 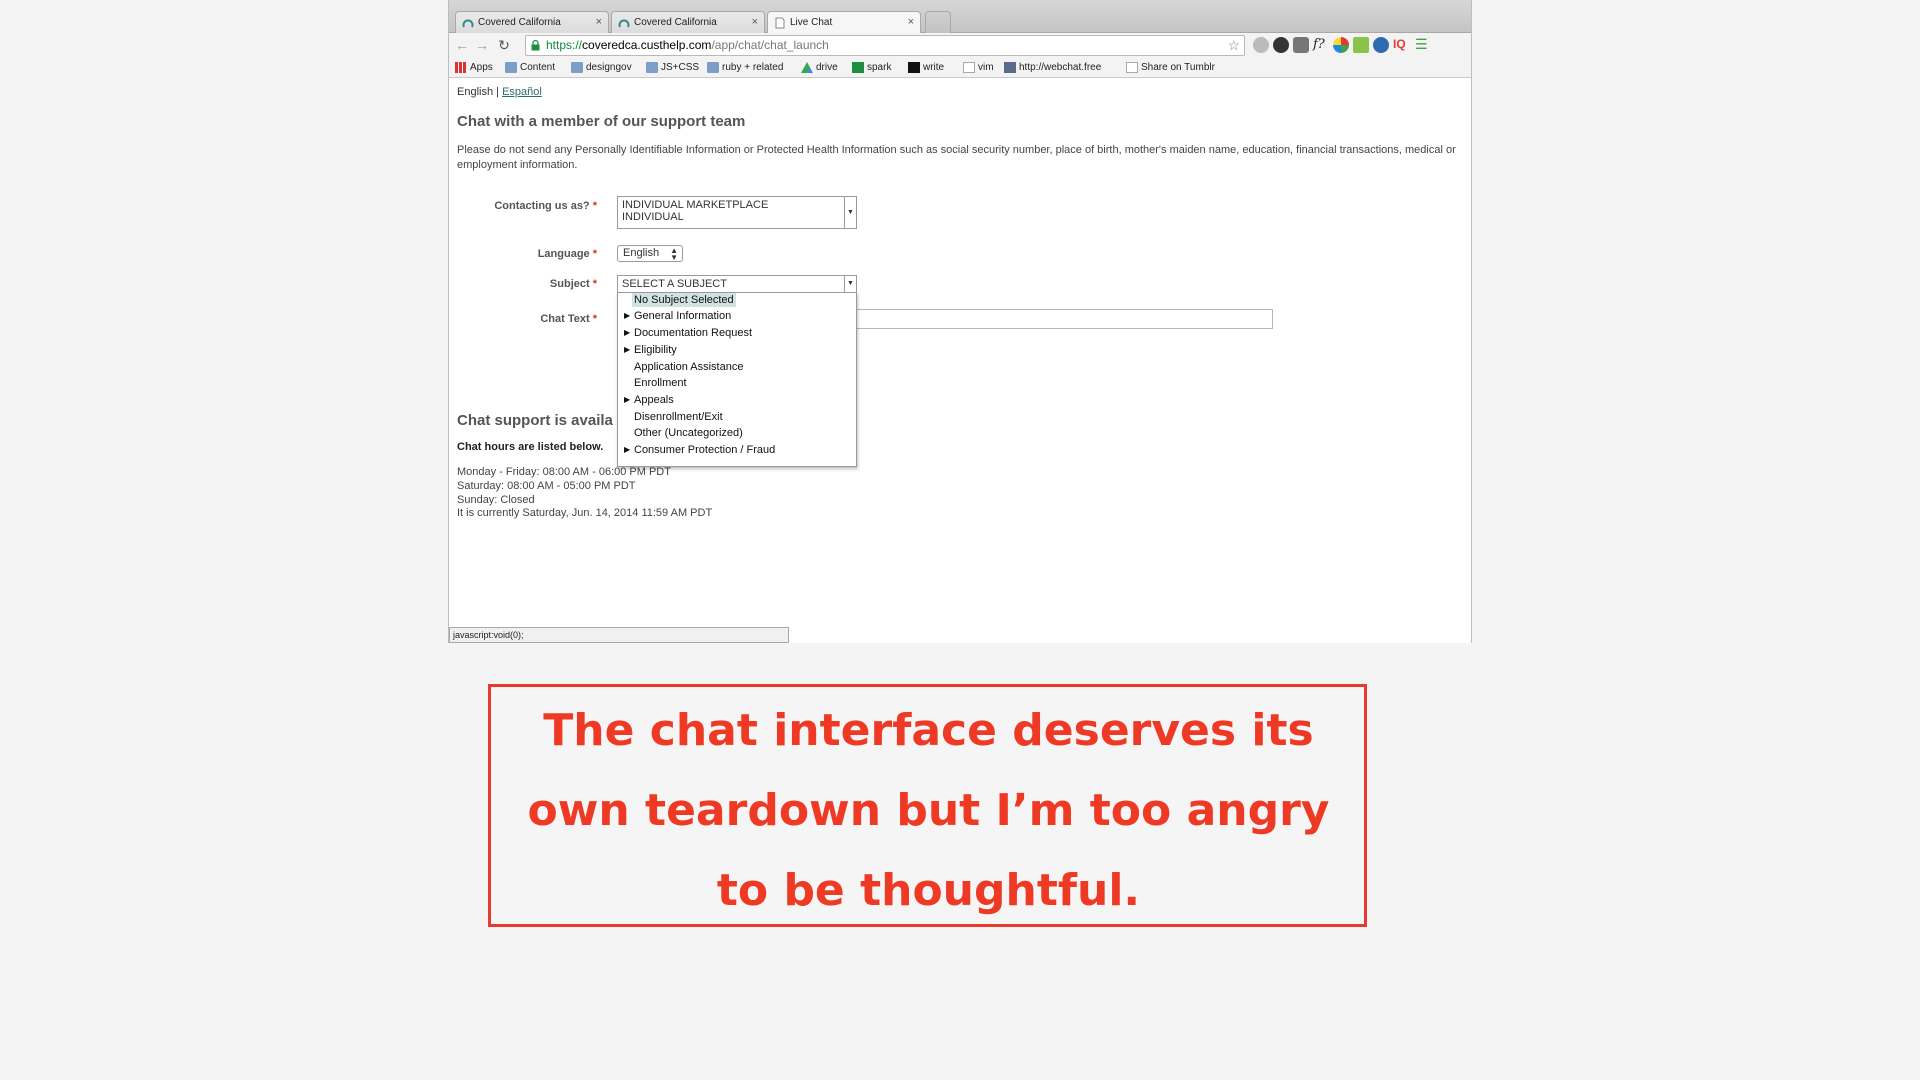 I want to click on bookmark-folder-ruby: ruby + related, so click(x=745, y=67).